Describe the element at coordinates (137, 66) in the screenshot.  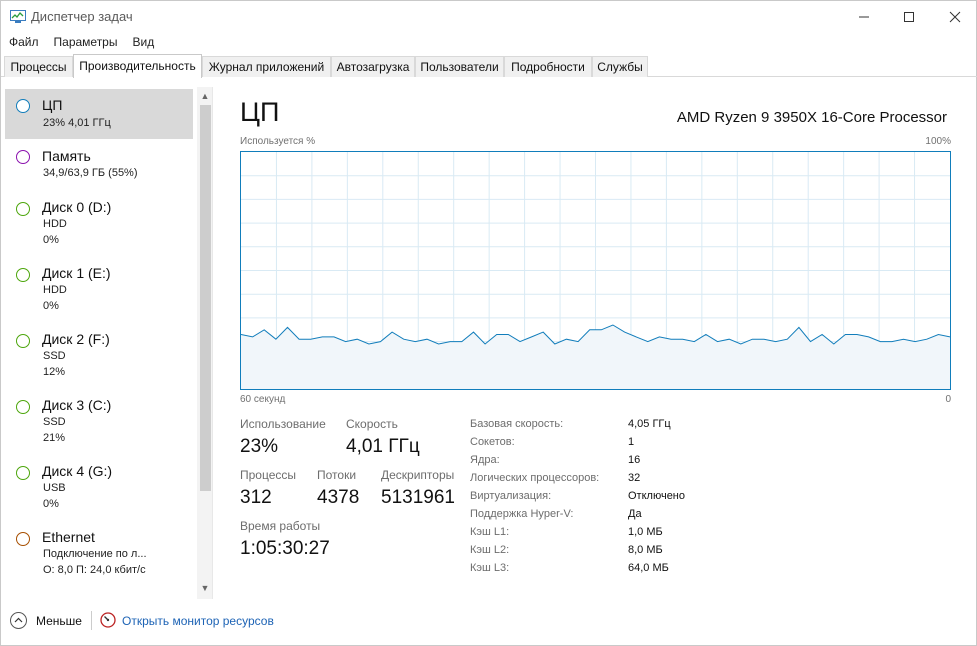
I see `tab-performance: Производительность` at that location.